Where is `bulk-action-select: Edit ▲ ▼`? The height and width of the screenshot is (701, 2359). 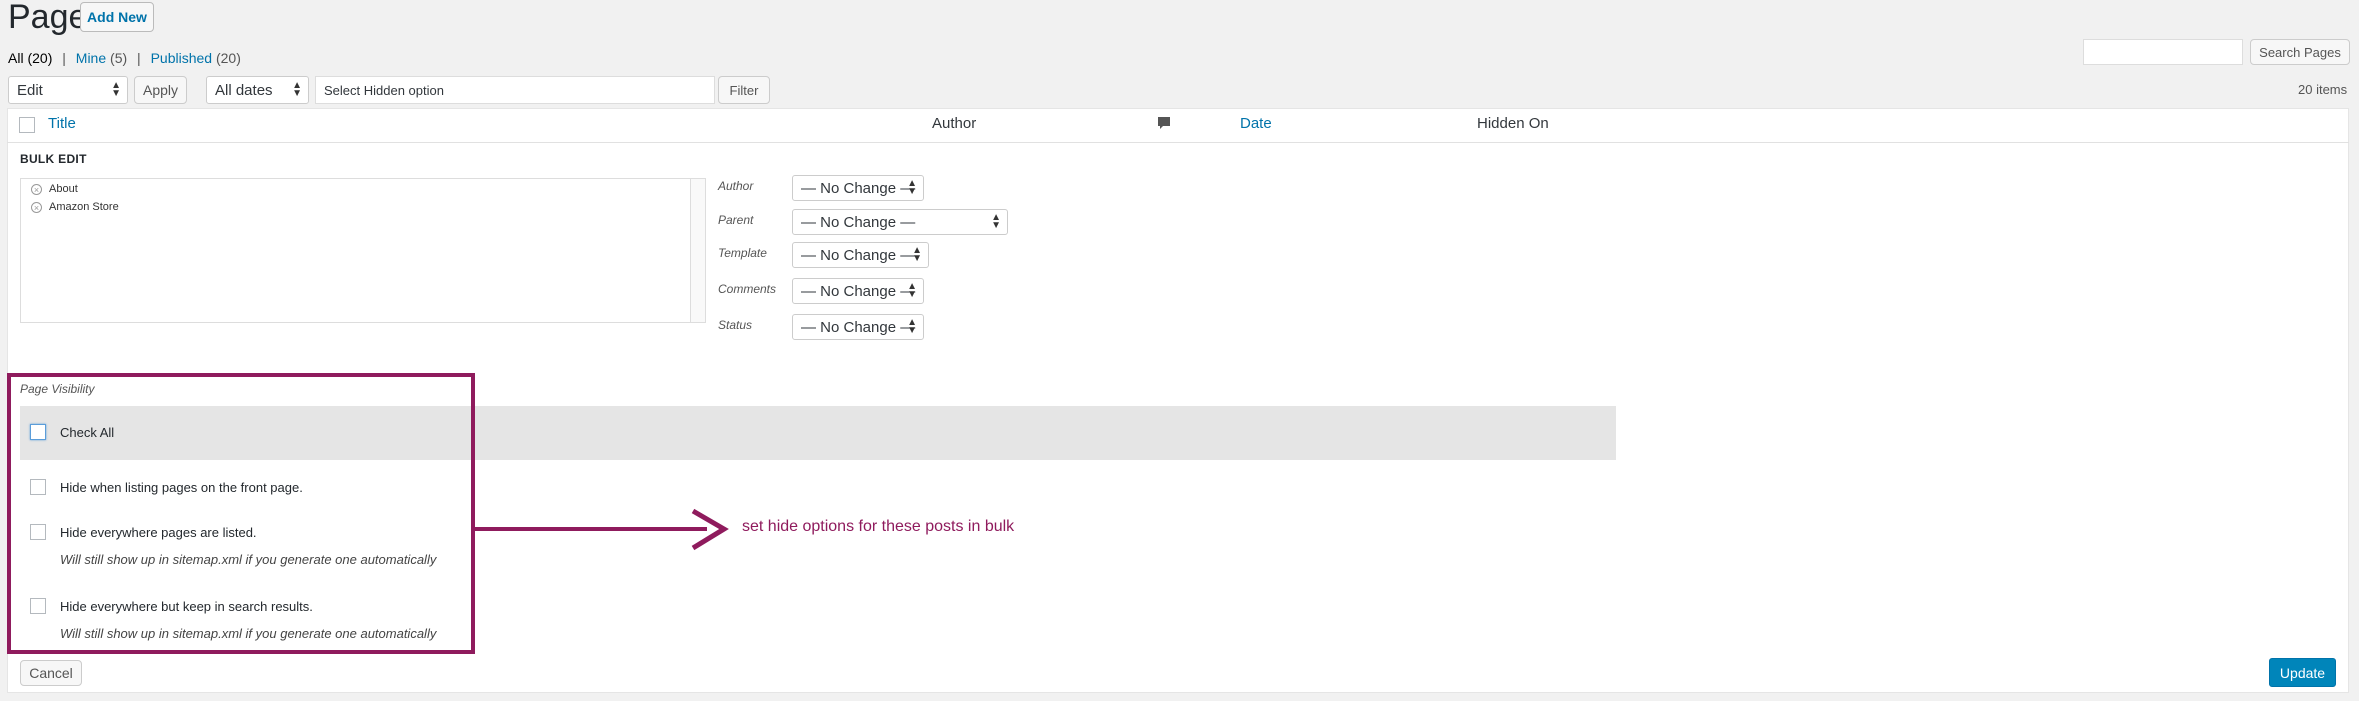 bulk-action-select: Edit ▲ ▼ is located at coordinates (68, 90).